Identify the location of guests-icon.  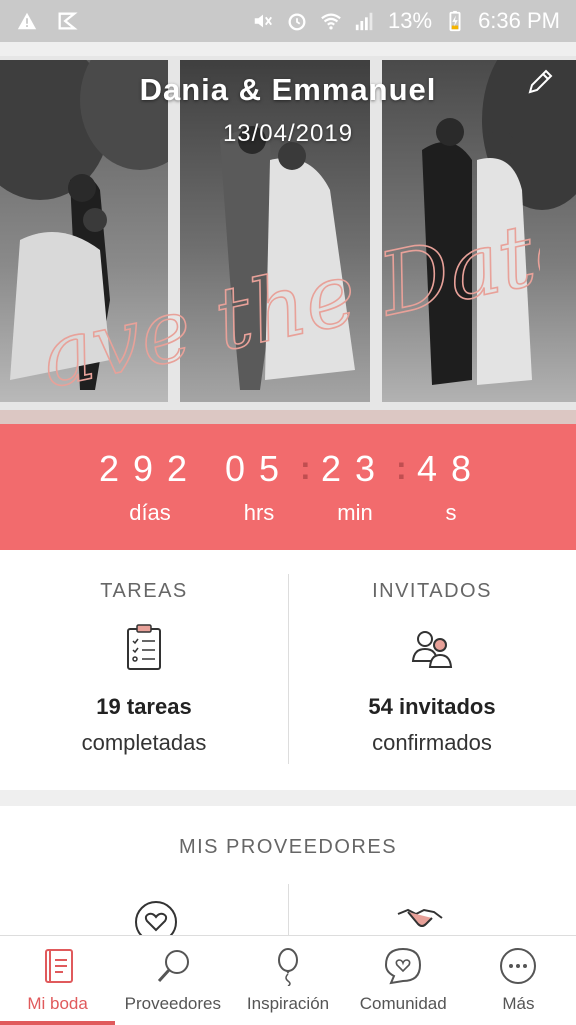
(432, 649).